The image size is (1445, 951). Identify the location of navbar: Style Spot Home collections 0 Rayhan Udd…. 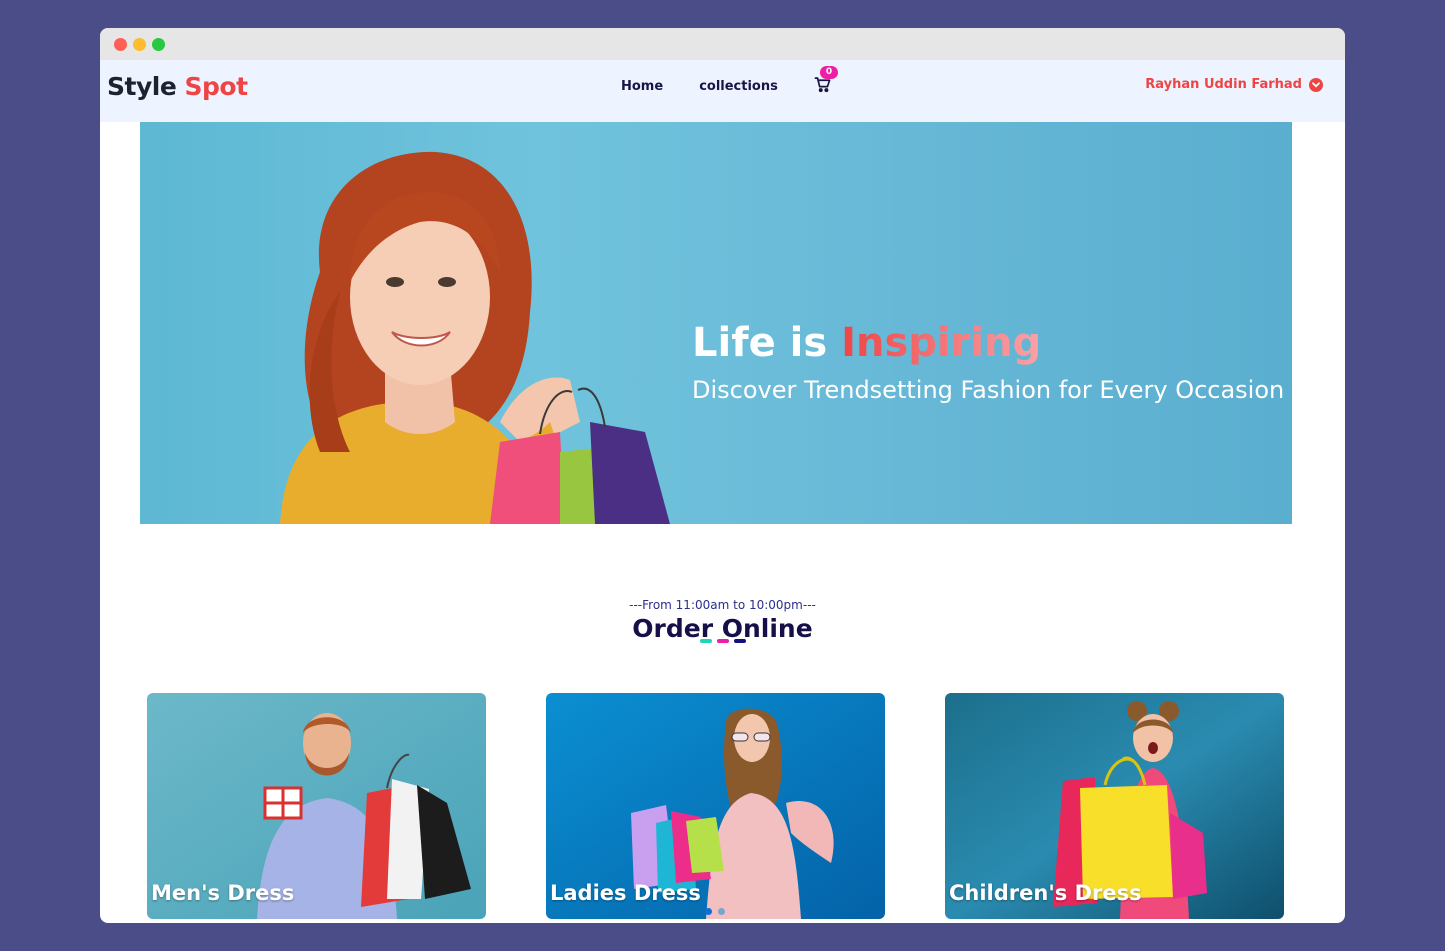
(722, 91).